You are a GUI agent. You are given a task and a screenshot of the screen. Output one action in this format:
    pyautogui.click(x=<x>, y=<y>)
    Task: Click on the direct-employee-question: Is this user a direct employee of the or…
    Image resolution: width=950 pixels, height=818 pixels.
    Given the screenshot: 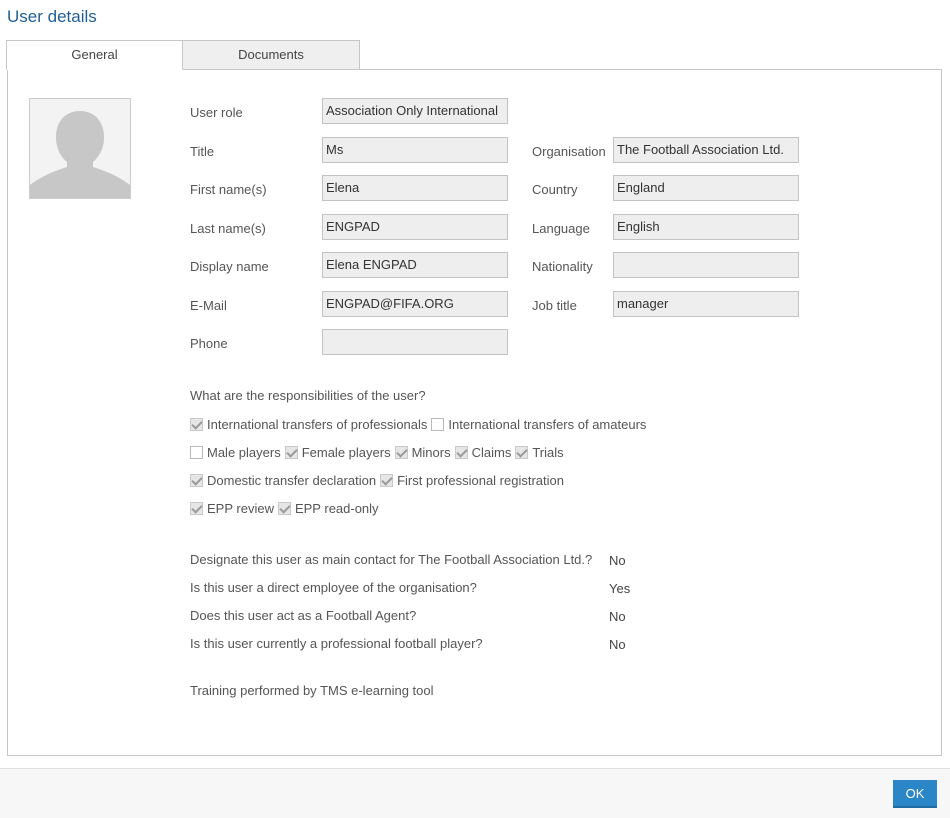 What is the action you would take?
    pyautogui.click(x=333, y=587)
    